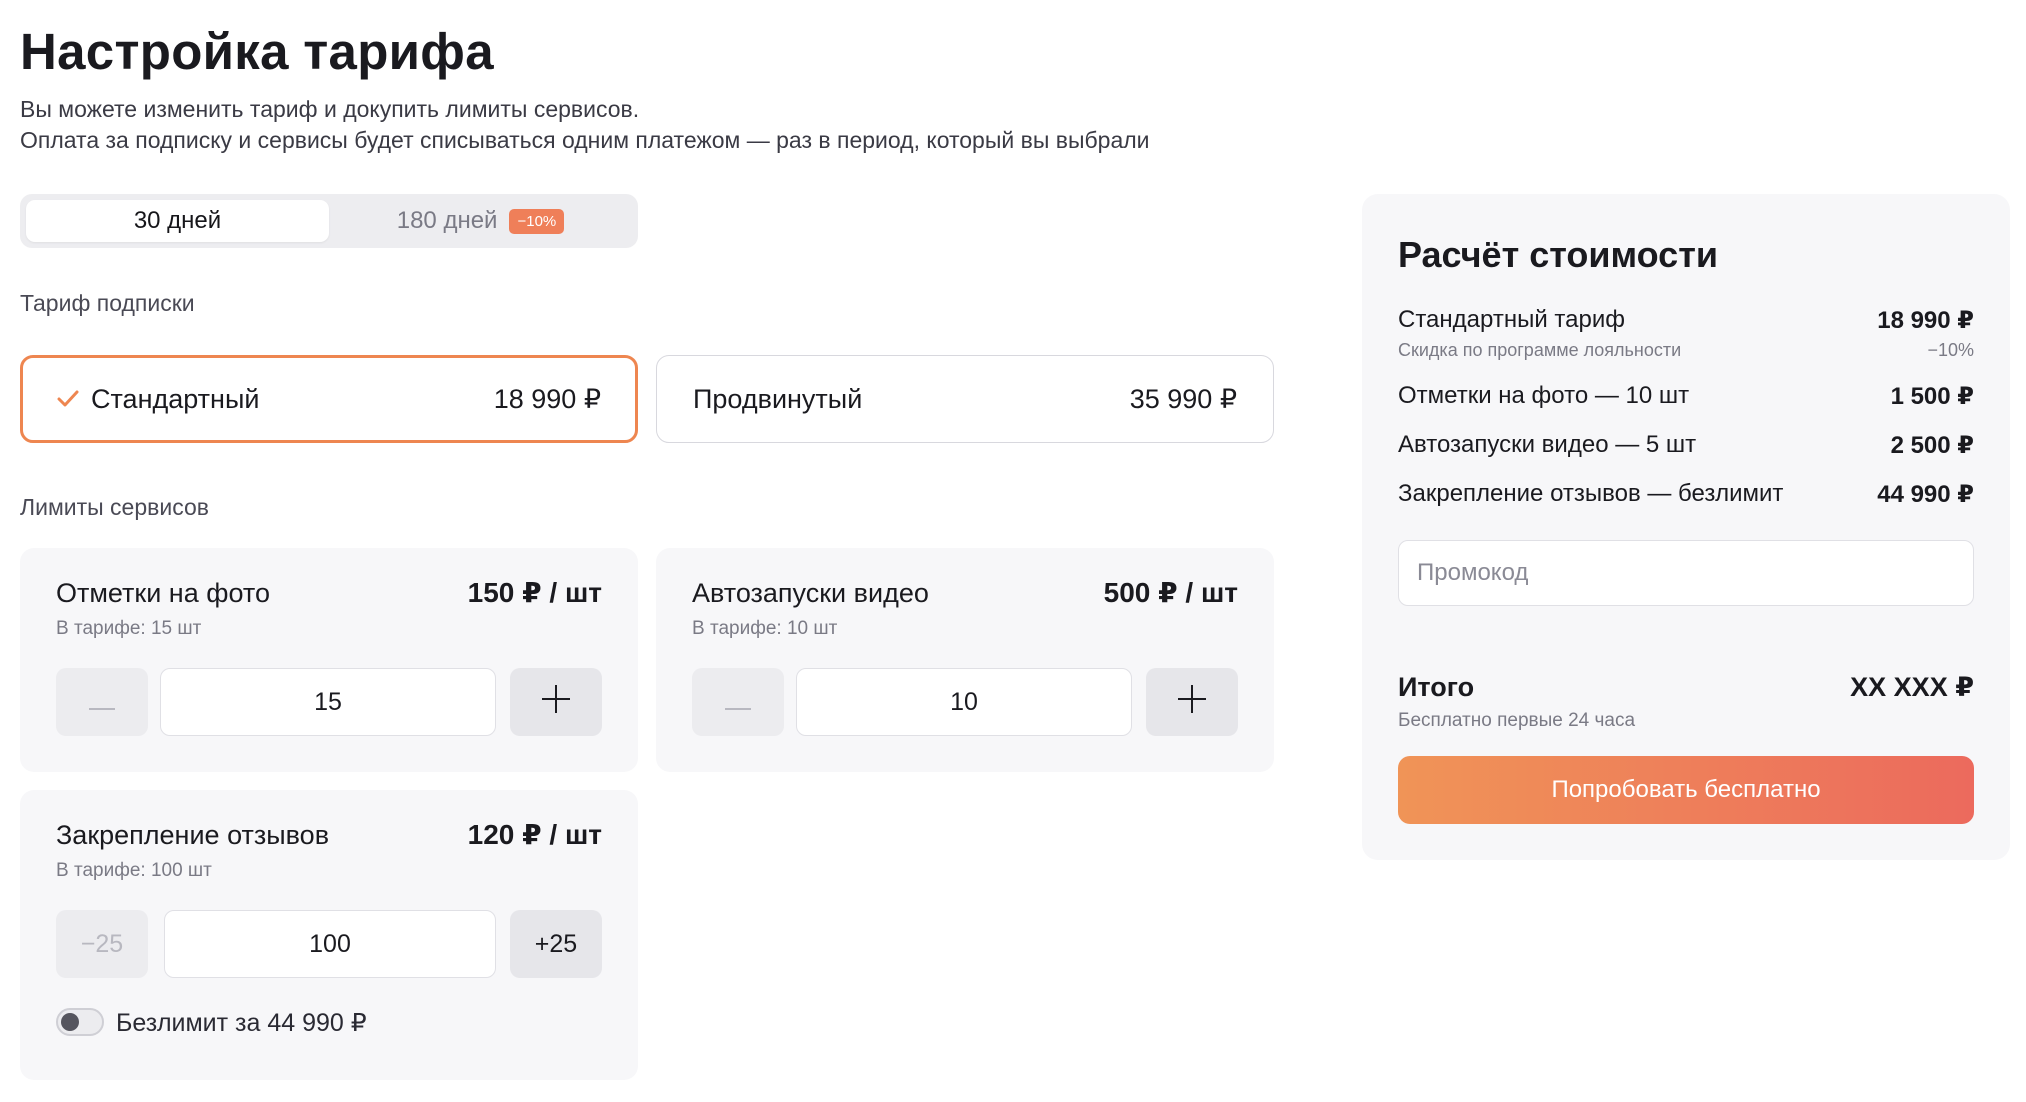  I want to click on total-value: XX XXX ₽, so click(1912, 687).